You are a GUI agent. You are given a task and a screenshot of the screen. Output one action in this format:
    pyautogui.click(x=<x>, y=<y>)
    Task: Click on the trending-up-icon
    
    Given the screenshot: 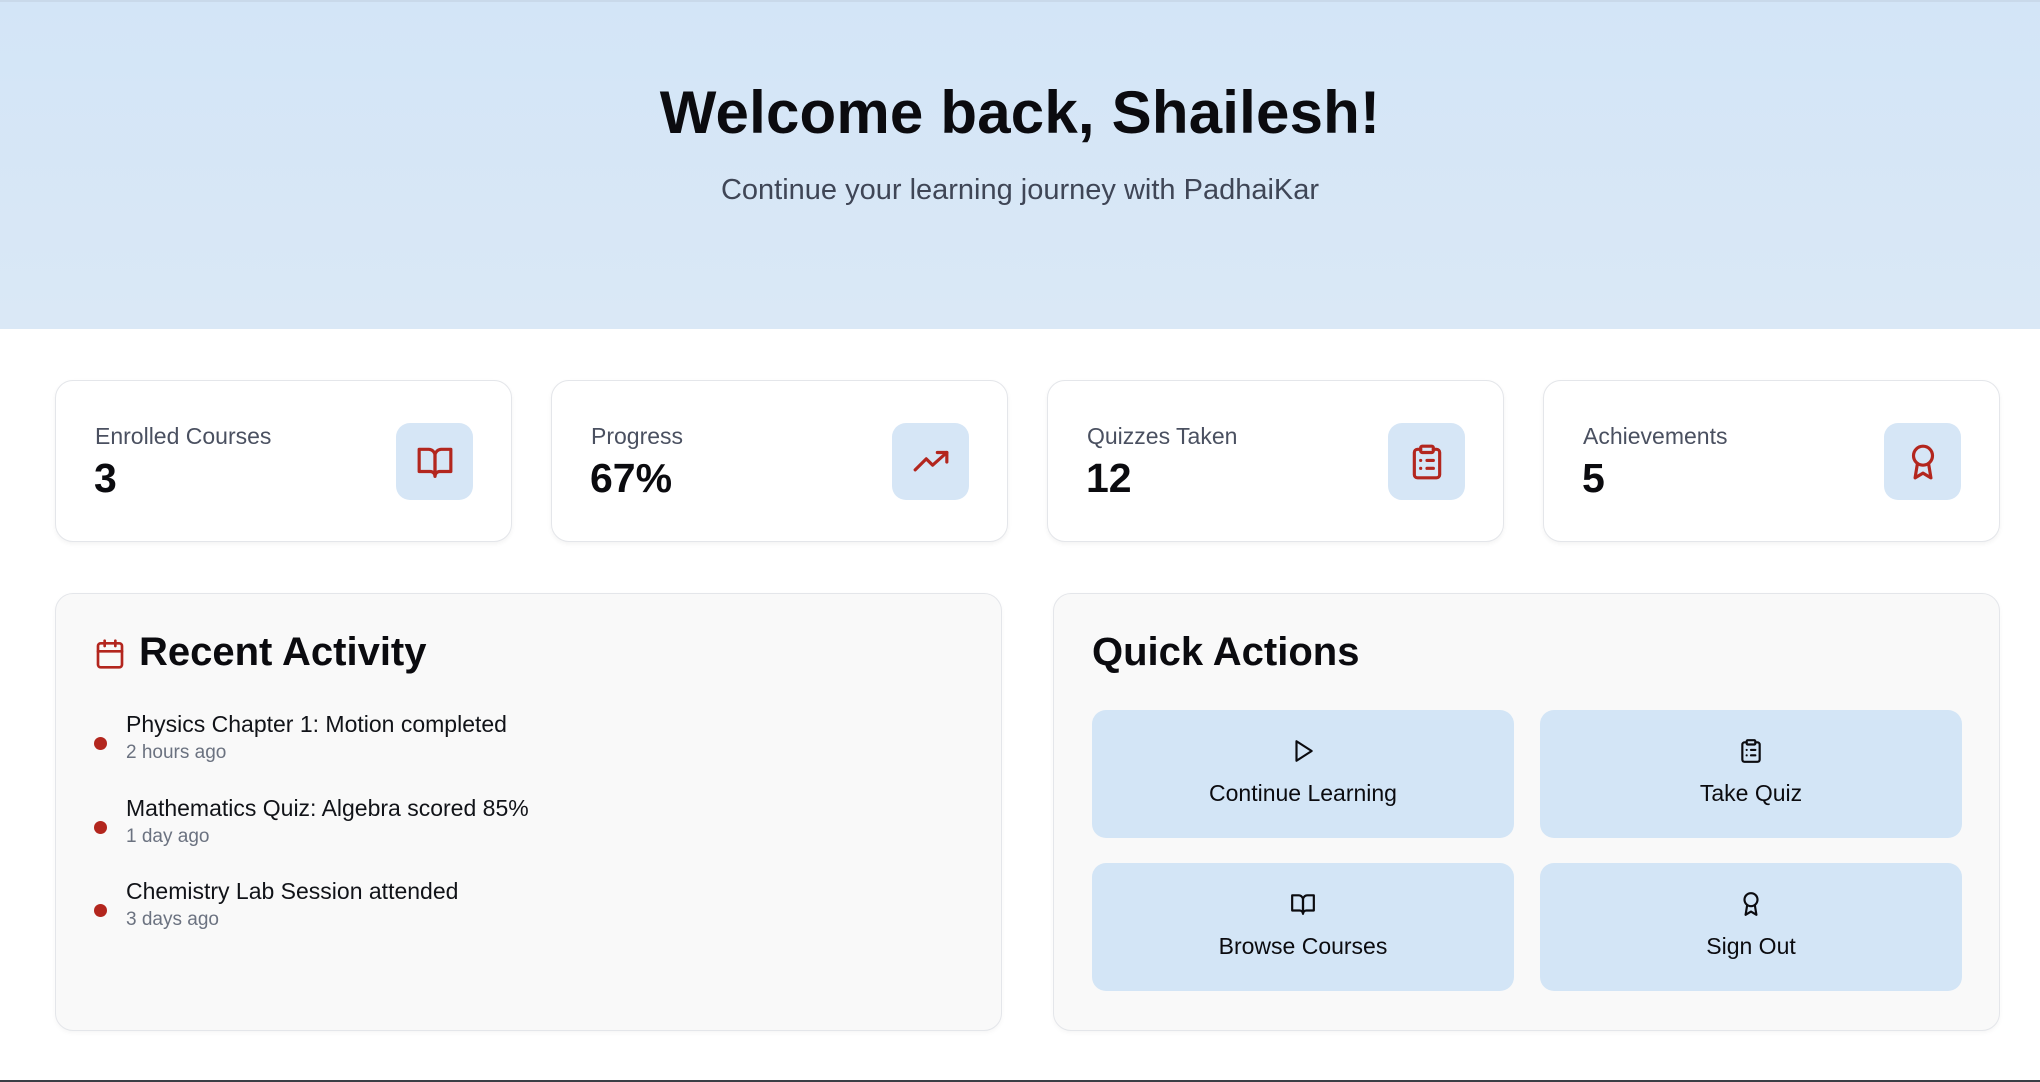 What is the action you would take?
    pyautogui.click(x=930, y=461)
    